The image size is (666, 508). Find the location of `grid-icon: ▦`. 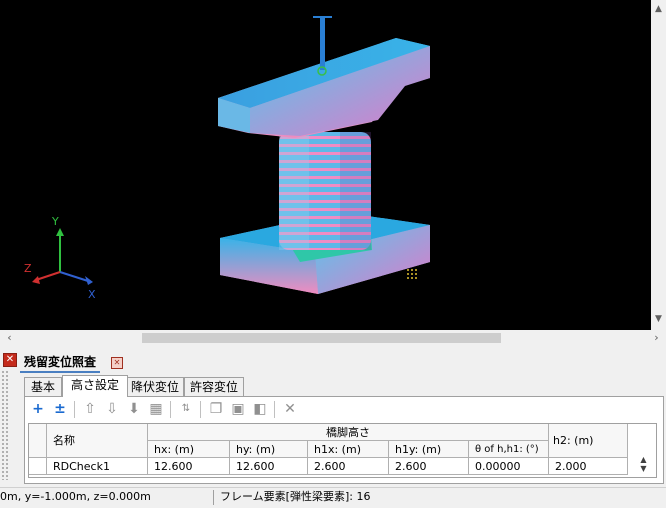

grid-icon: ▦ is located at coordinates (156, 409).